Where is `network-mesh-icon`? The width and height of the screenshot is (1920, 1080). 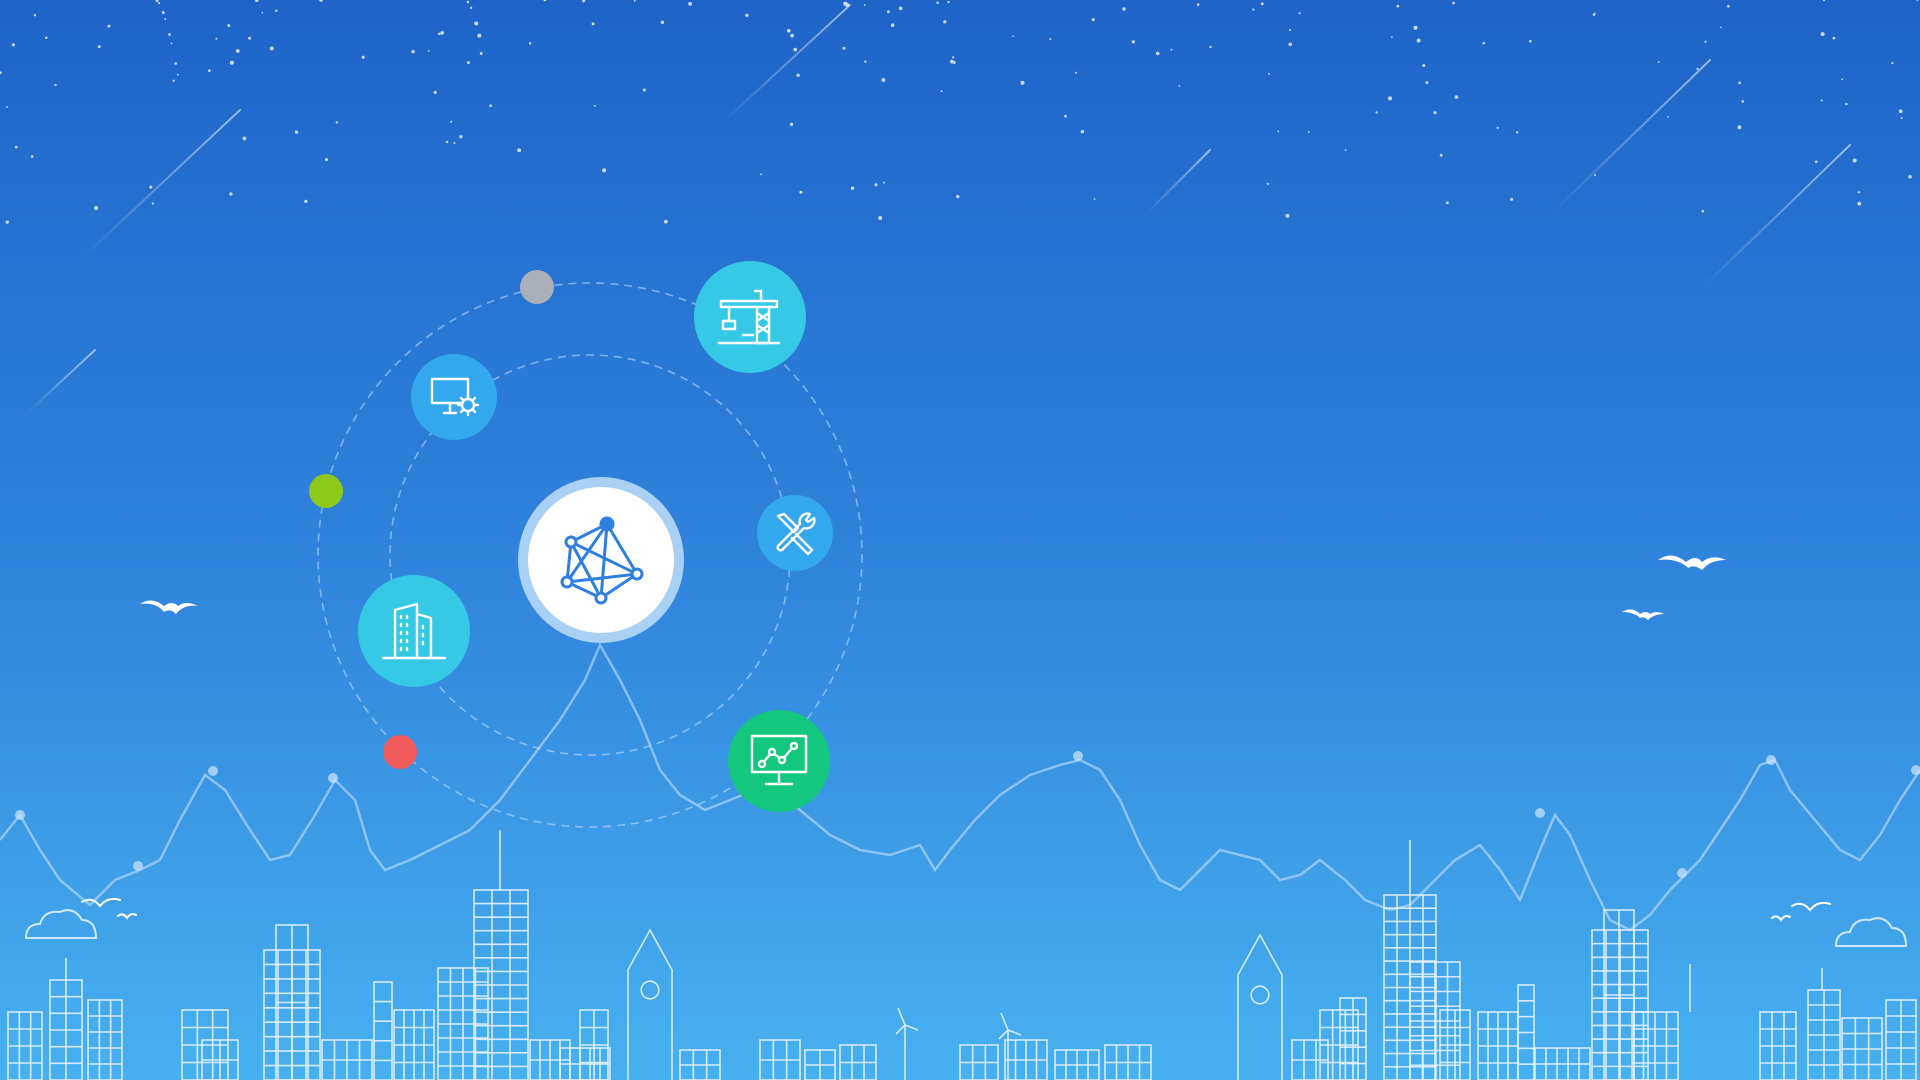 network-mesh-icon is located at coordinates (601, 560).